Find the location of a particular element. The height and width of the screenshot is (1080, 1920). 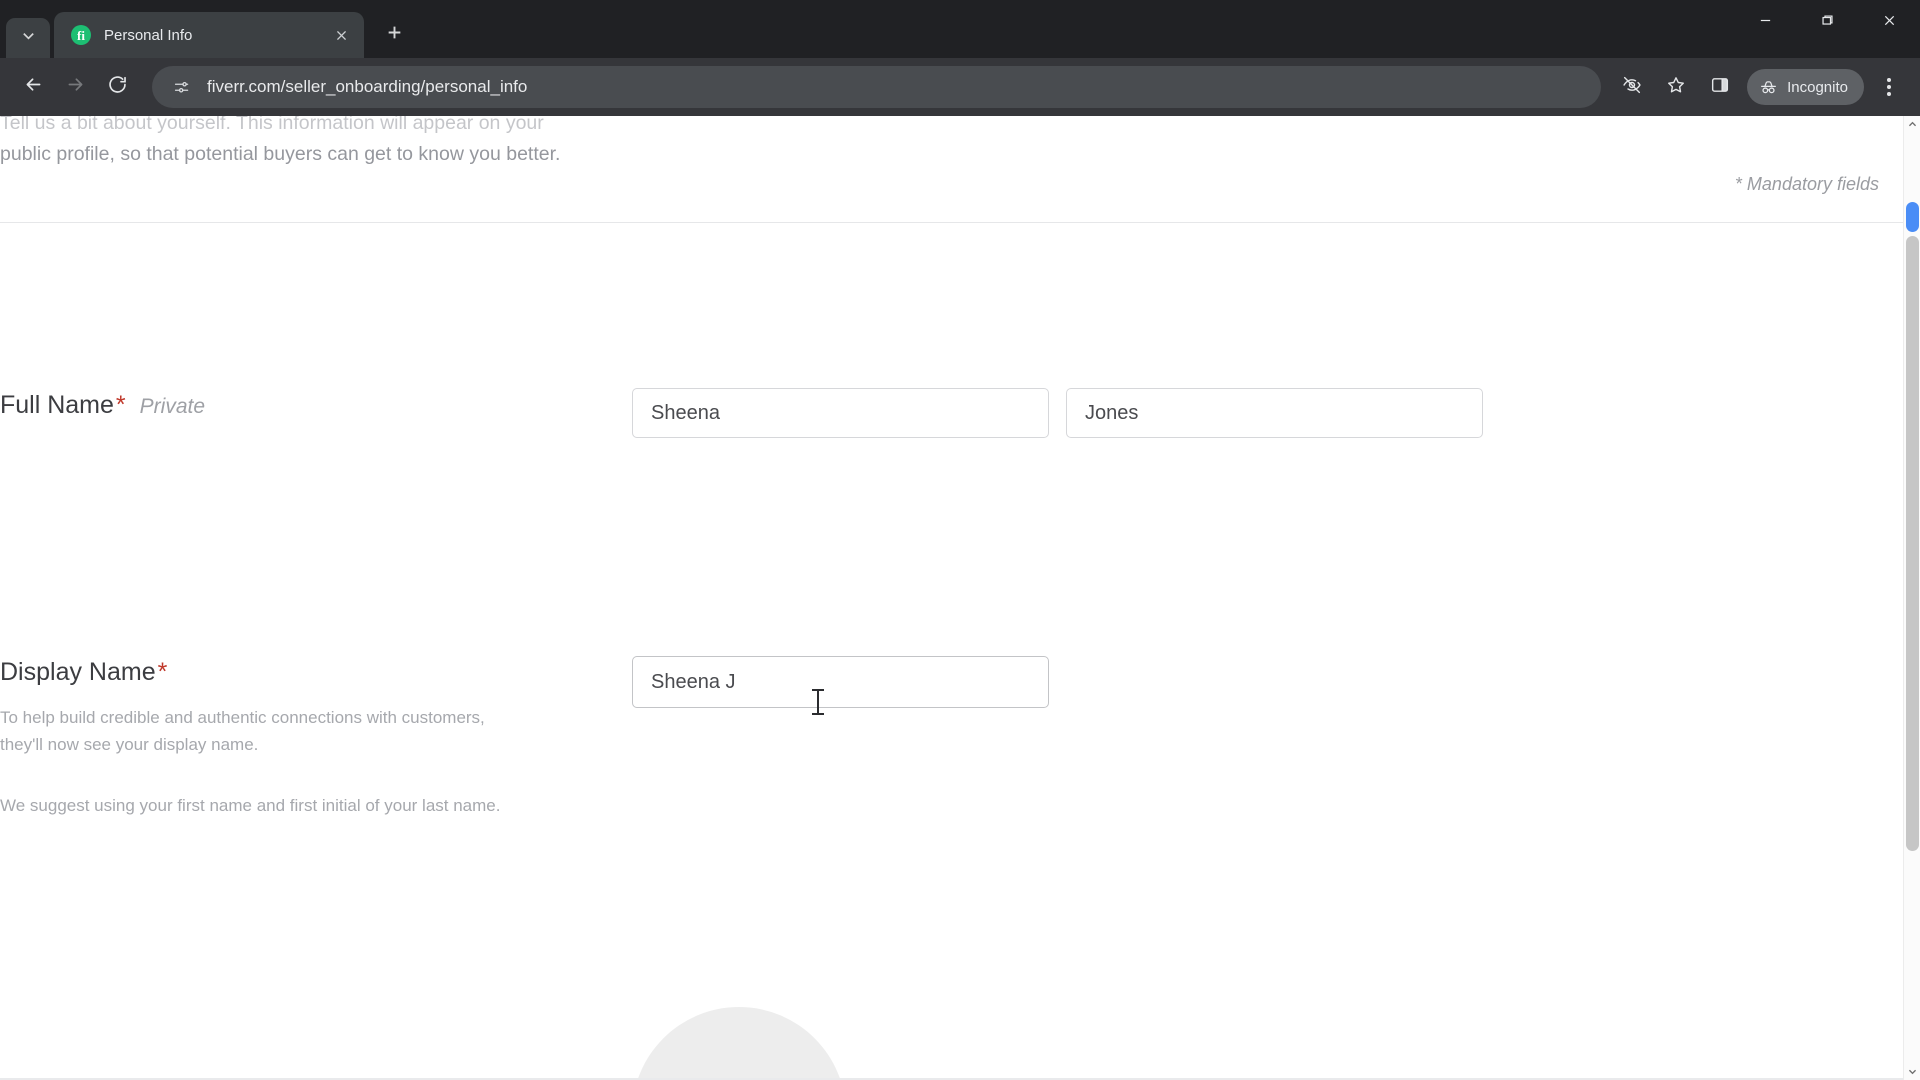

side-panel-button is located at coordinates (1720, 87).